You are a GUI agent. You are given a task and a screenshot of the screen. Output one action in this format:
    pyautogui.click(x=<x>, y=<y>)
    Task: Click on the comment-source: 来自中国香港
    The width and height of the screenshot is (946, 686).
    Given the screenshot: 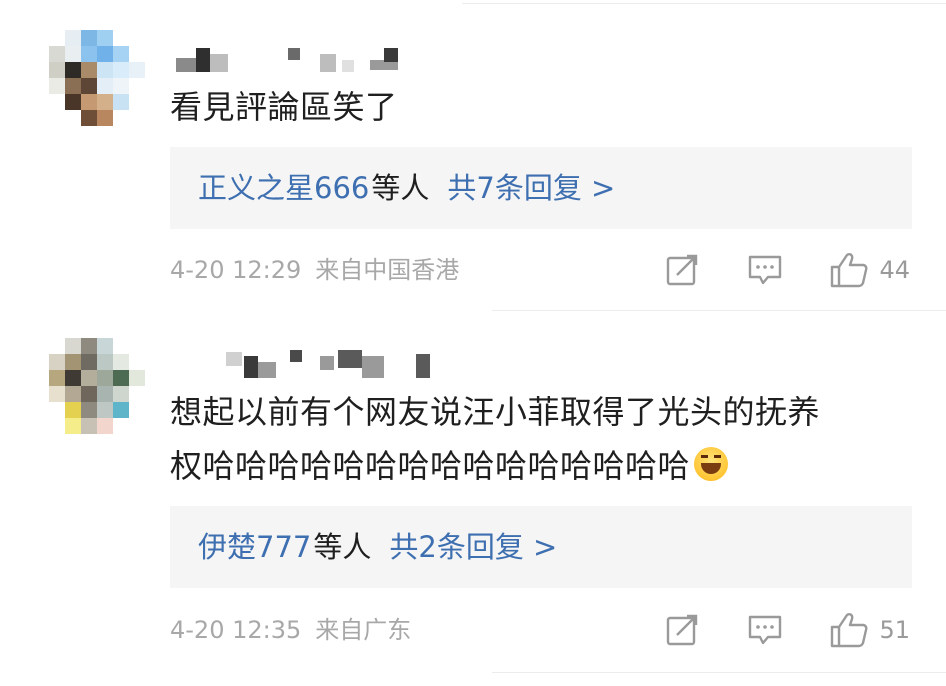 What is the action you would take?
    pyautogui.click(x=387, y=270)
    